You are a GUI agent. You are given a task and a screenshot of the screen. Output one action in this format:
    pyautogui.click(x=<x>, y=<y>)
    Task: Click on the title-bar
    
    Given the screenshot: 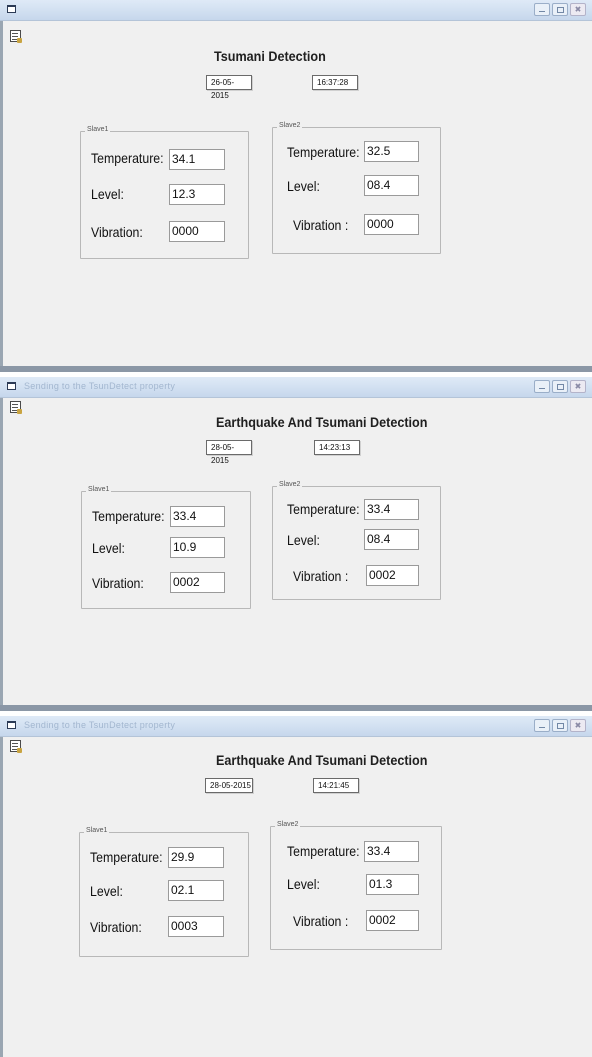 What is the action you would take?
    pyautogui.click(x=296, y=10)
    